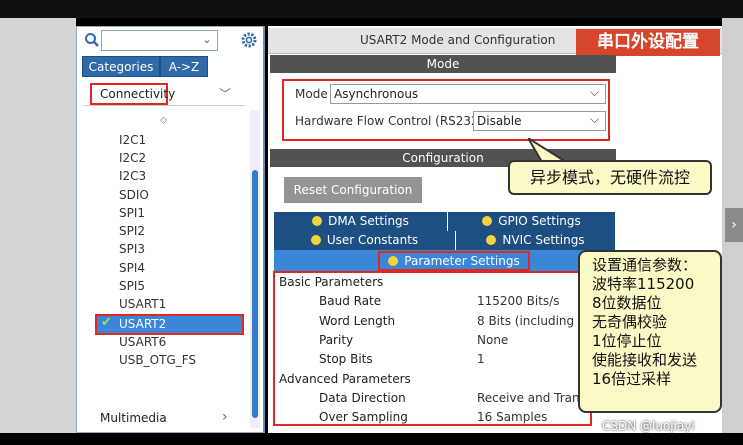 Image resolution: width=743 pixels, height=445 pixels. Describe the element at coordinates (389, 121) in the screenshot. I see `flow-control-label: Hardware Flow Control (RS232)` at that location.